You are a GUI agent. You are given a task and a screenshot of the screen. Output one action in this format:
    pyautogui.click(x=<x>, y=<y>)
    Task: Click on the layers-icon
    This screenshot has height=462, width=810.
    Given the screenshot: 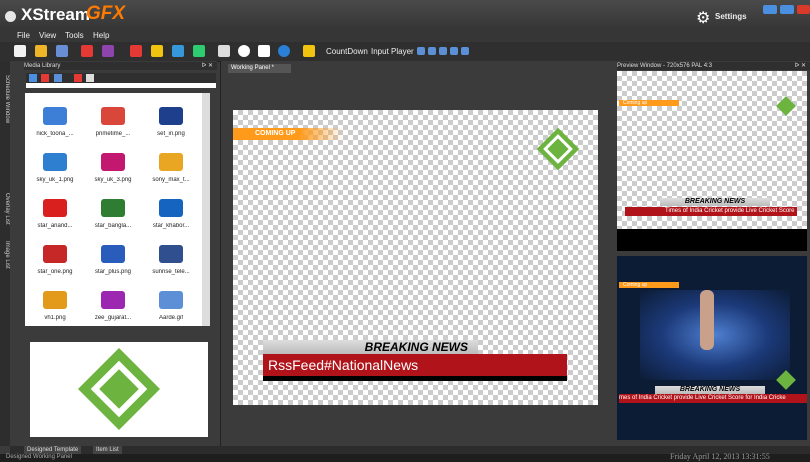 What is the action you would take?
    pyautogui.click(x=199, y=51)
    